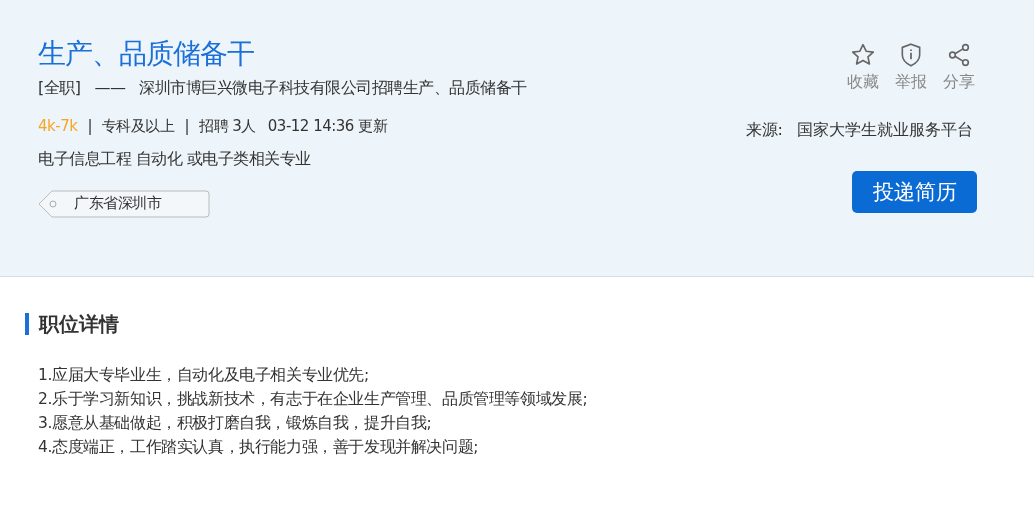 The width and height of the screenshot is (1034, 513). I want to click on source-label: 来源:, so click(764, 130).